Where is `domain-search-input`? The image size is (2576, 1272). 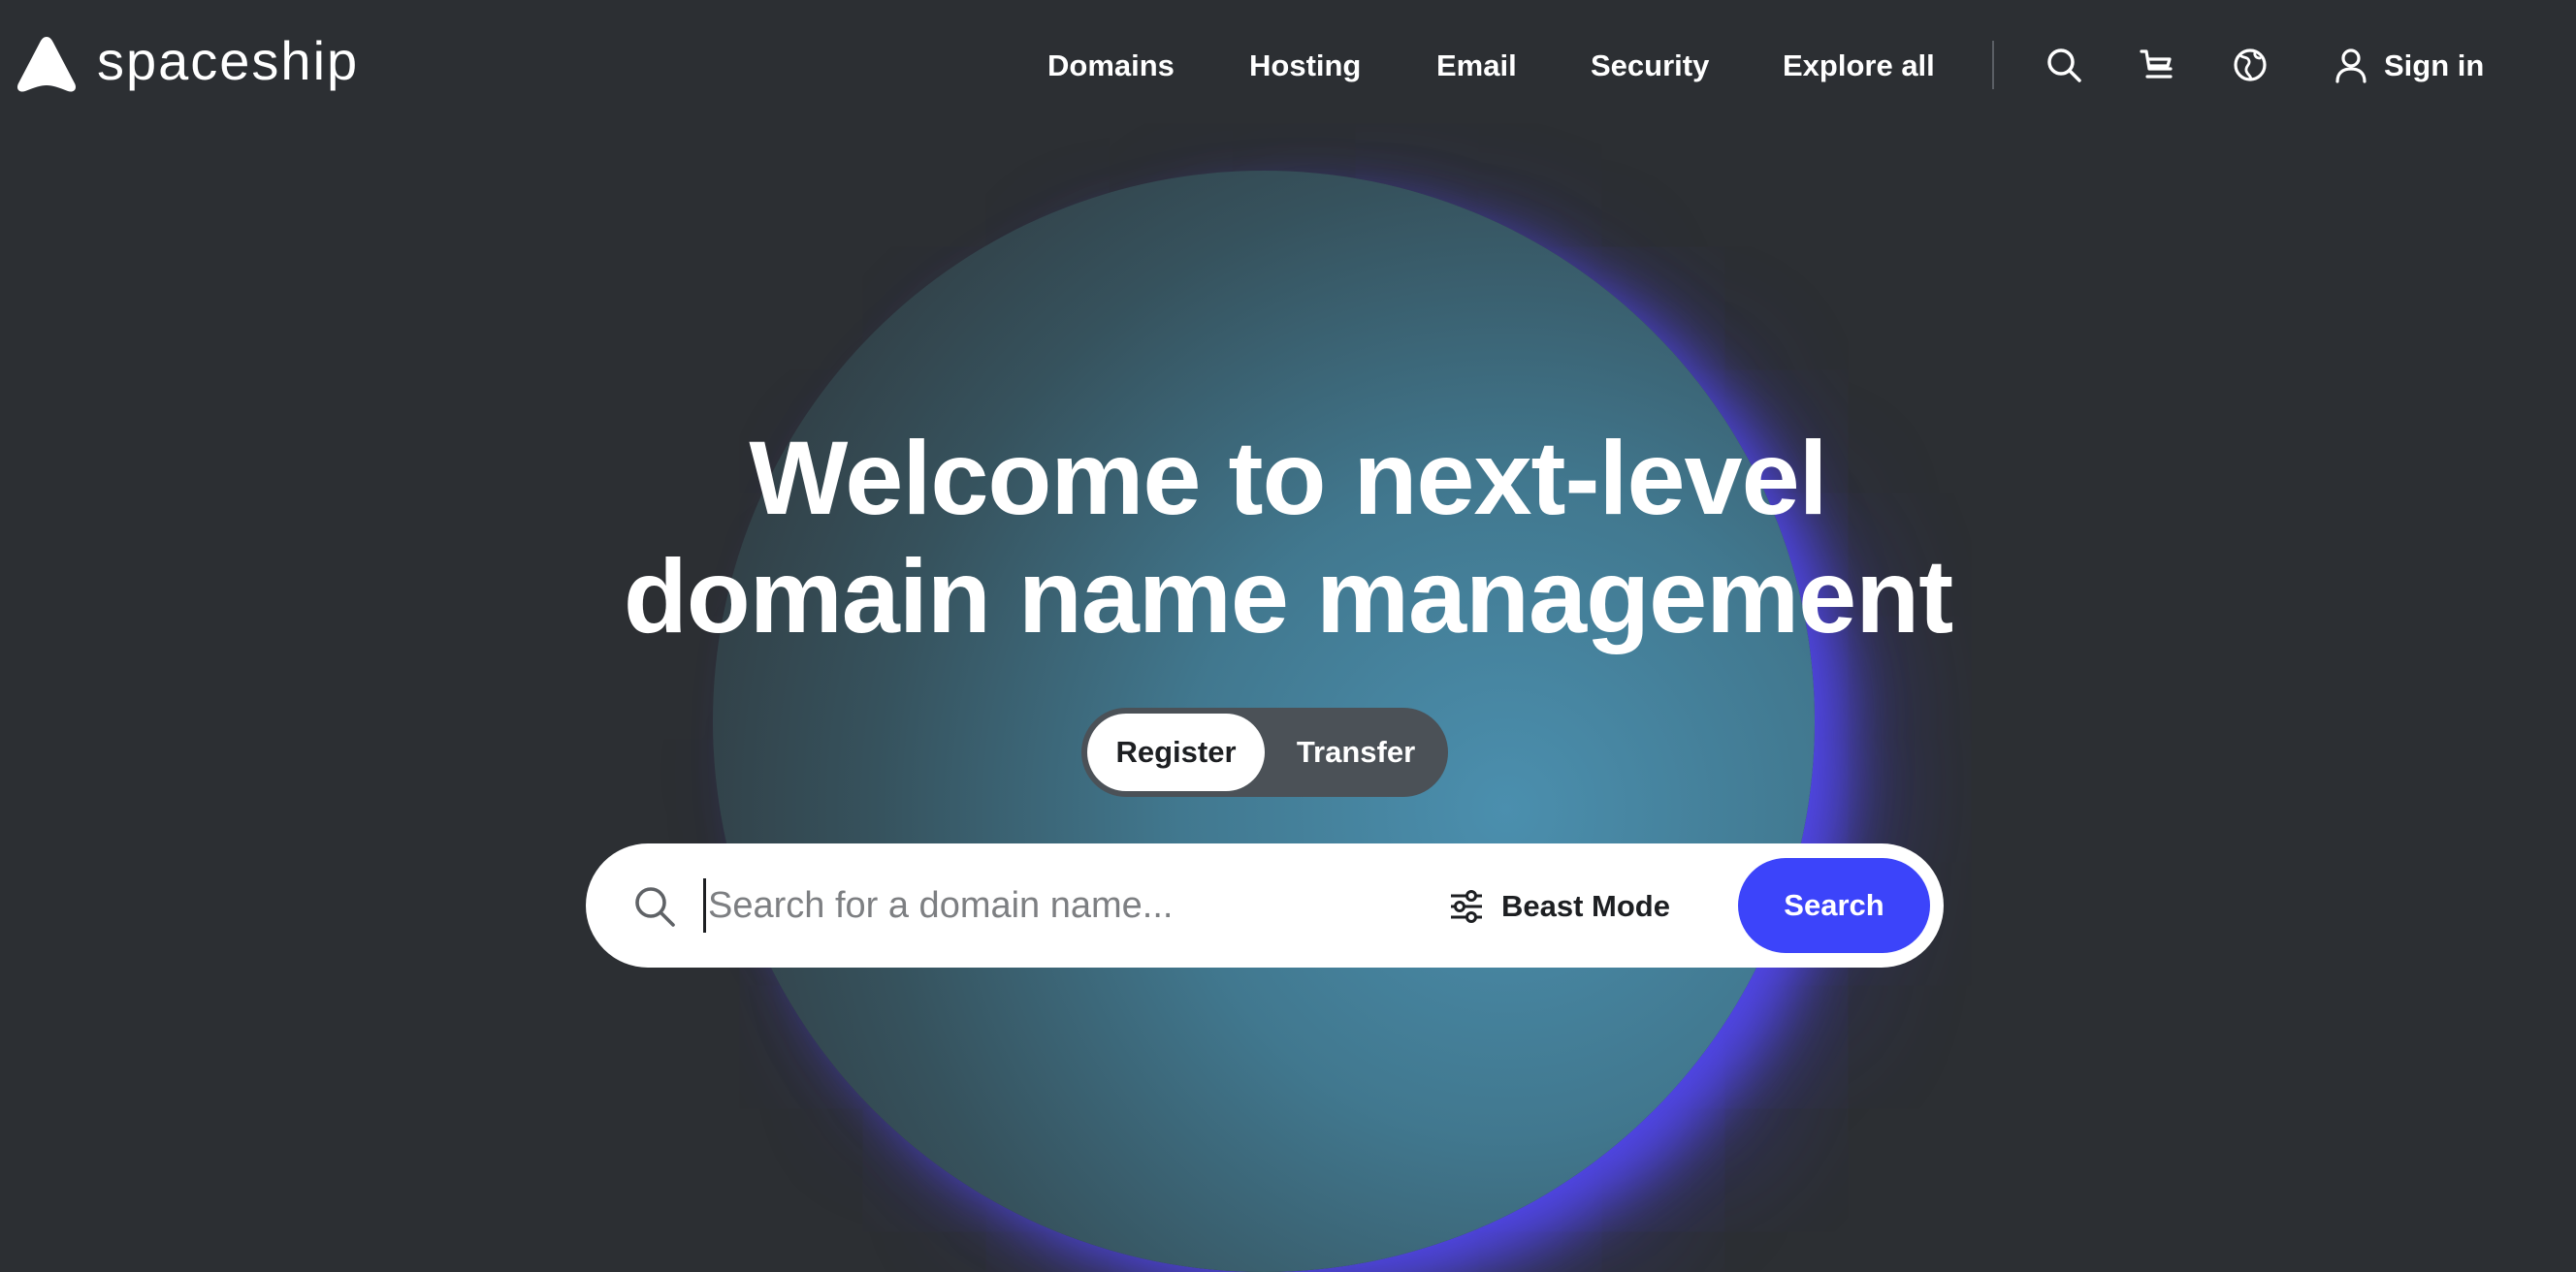 domain-search-input is located at coordinates (1043, 905).